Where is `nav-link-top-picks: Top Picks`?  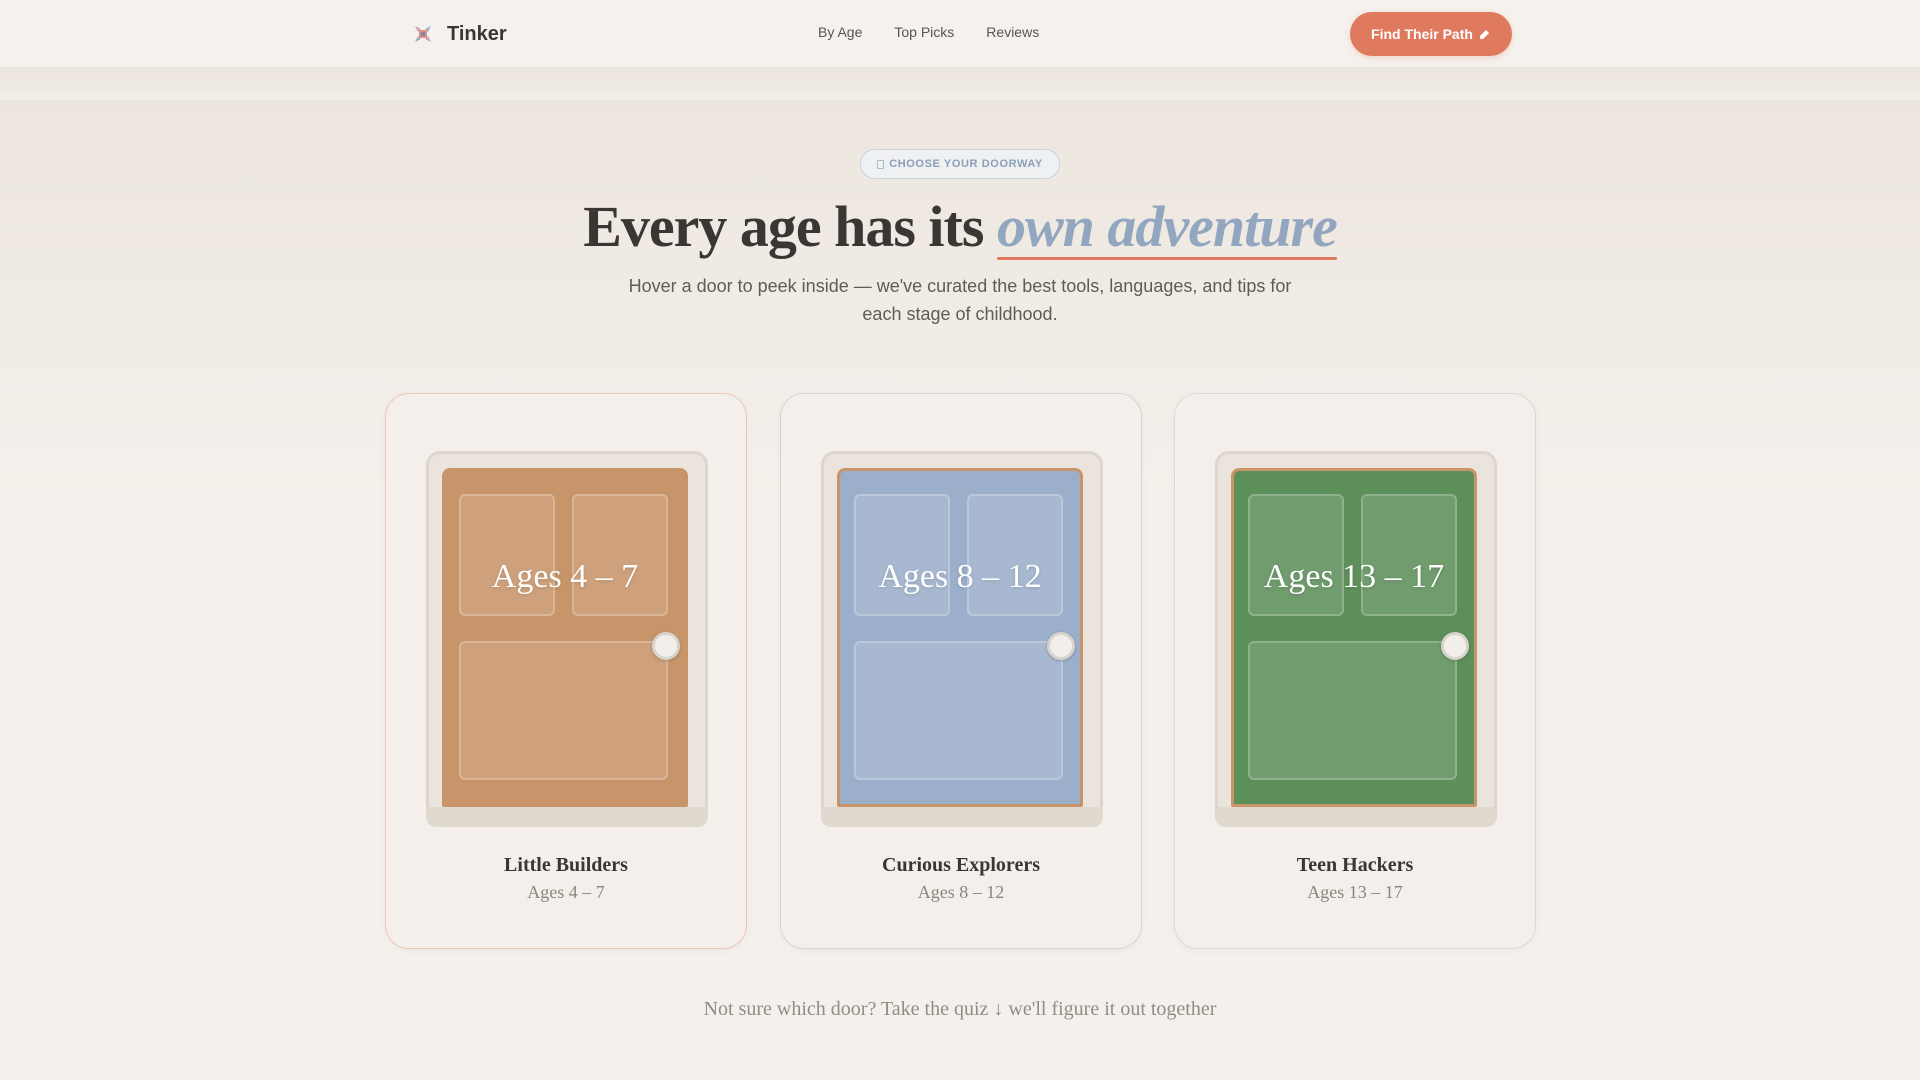
nav-link-top-picks: Top Picks is located at coordinates (924, 32).